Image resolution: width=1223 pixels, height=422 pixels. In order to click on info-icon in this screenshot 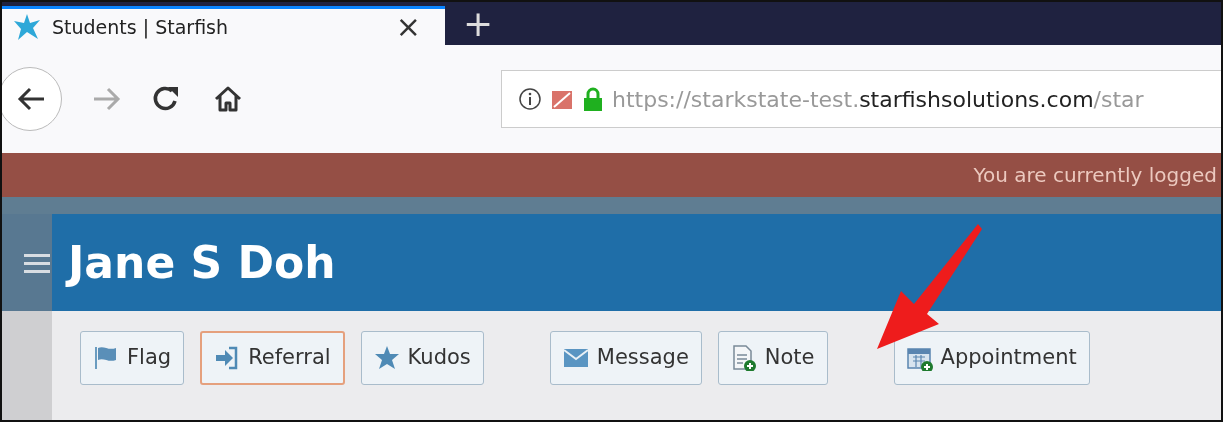, I will do `click(530, 99)`.